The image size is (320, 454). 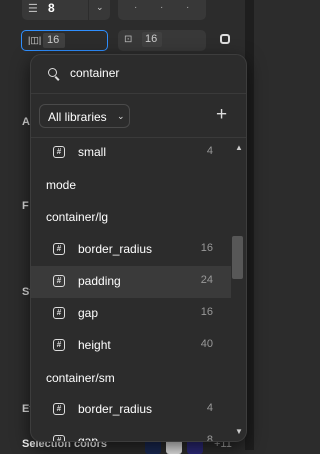 What do you see at coordinates (54, 40) in the screenshot?
I see `padding-value: 16` at bounding box center [54, 40].